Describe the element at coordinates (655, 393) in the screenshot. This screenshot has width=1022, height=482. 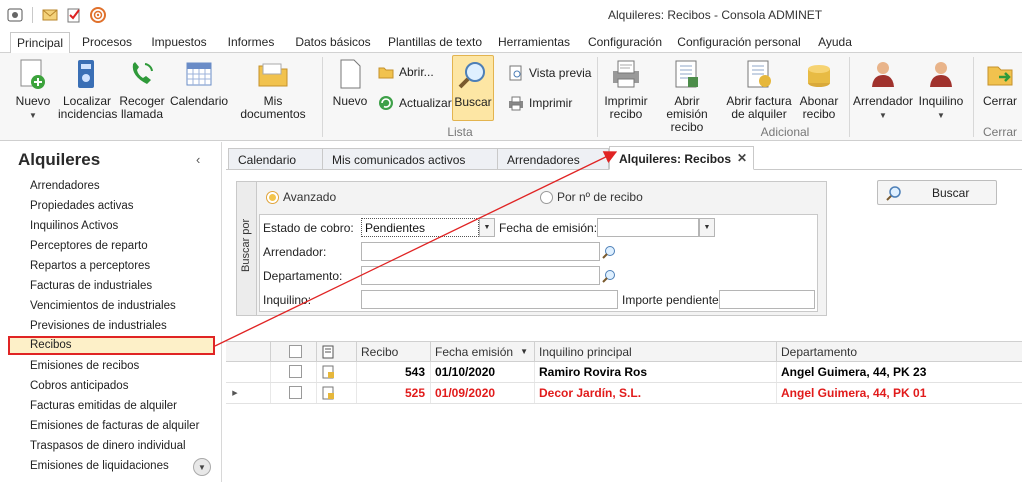
I see `cell-inquilino: Decor Jardín, S.L.` at that location.